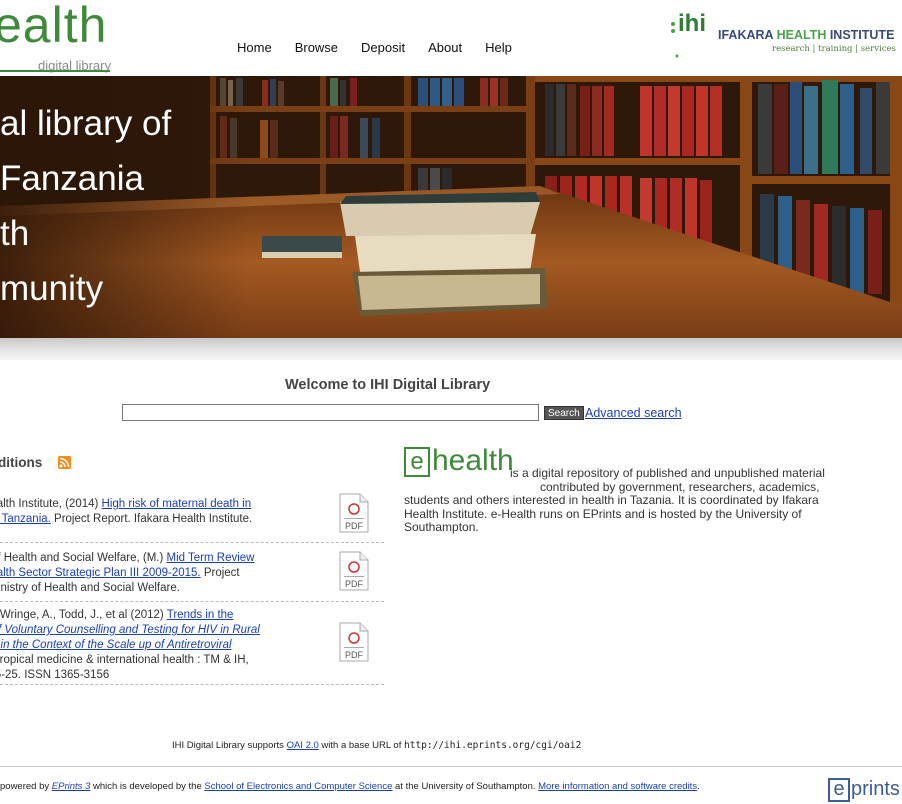  Describe the element at coordinates (383, 47) in the screenshot. I see `nav-deposit: Deposit` at that location.